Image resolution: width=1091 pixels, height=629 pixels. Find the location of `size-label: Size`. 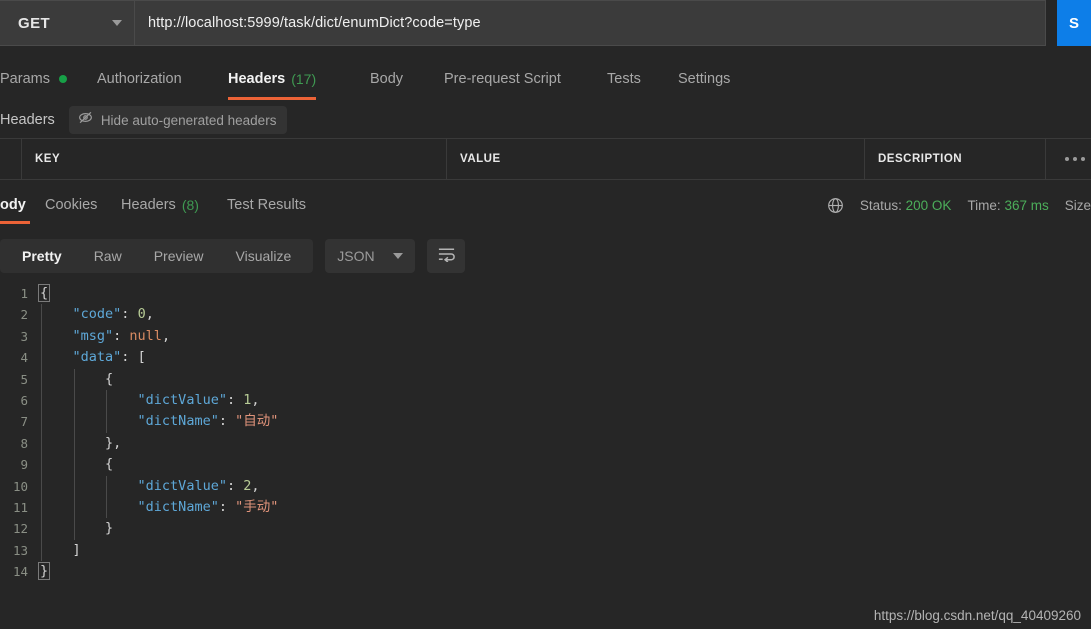

size-label: Size is located at coordinates (1077, 205).